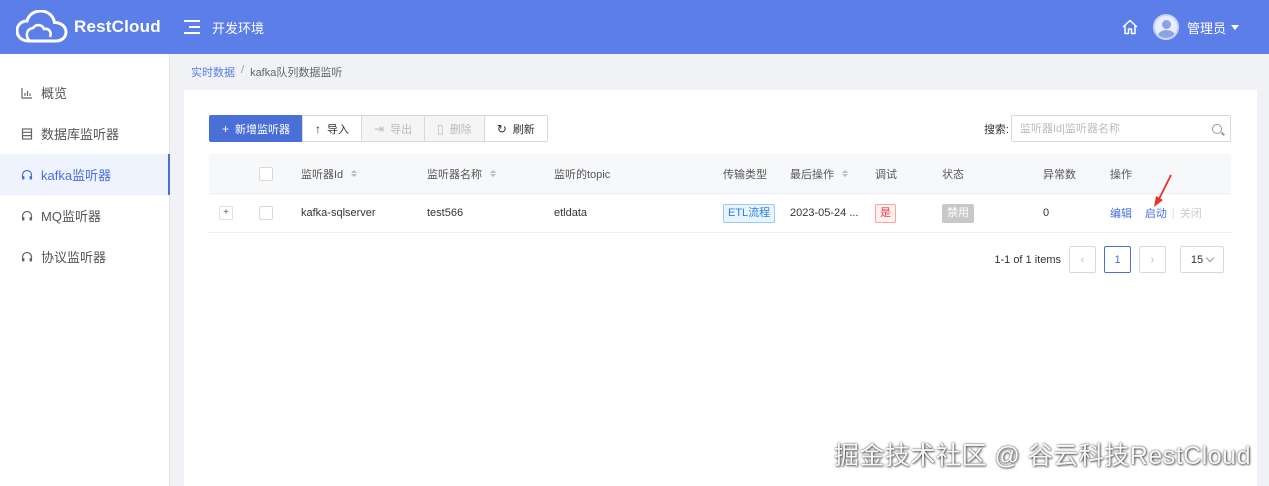 This screenshot has height=486, width=1269. What do you see at coordinates (1210, 257) in the screenshot?
I see `chevron-down-icon` at bounding box center [1210, 257].